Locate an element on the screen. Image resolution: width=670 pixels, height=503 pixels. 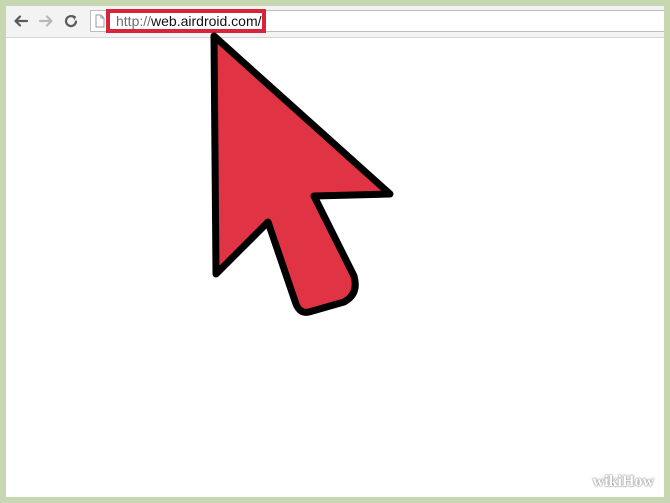
forward-icon is located at coordinates (46, 21).